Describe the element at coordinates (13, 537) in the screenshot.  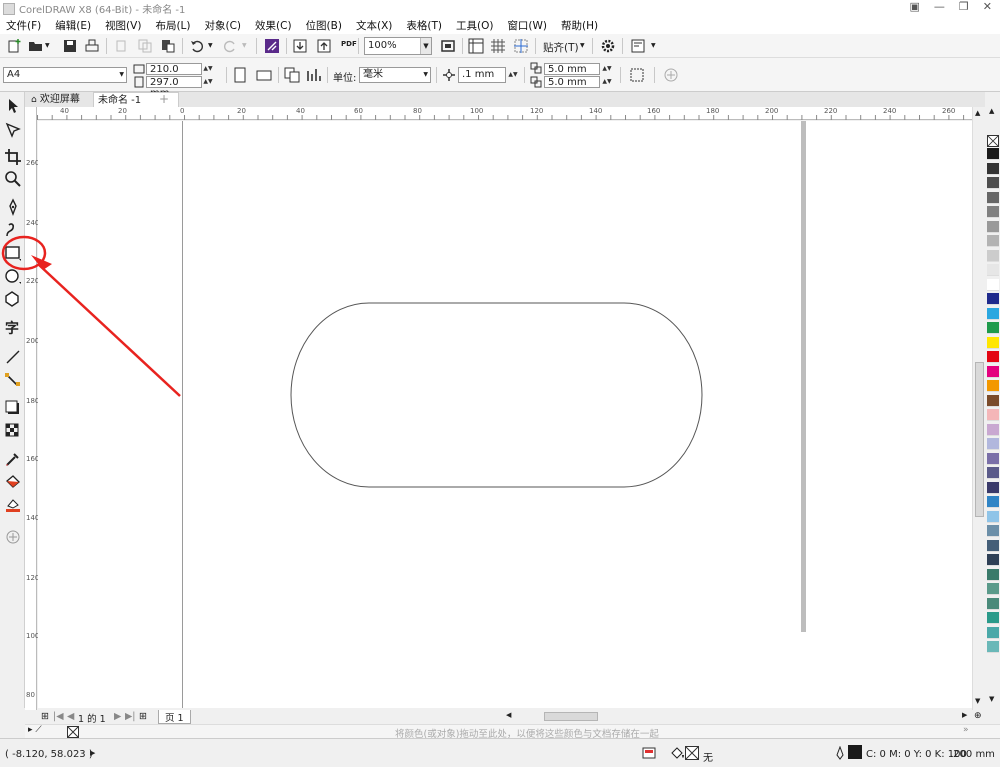
I see `add-tool-icon` at that location.